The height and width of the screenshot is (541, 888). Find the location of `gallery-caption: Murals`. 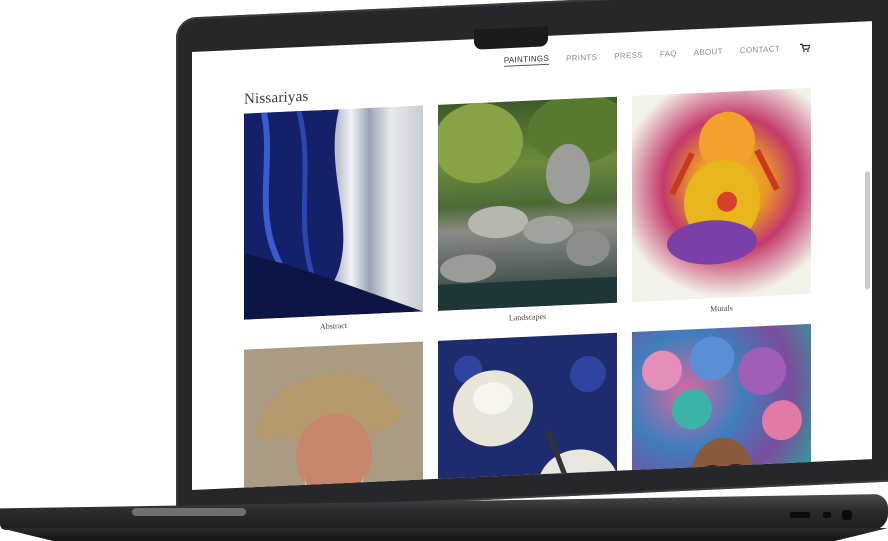

gallery-caption: Murals is located at coordinates (721, 308).